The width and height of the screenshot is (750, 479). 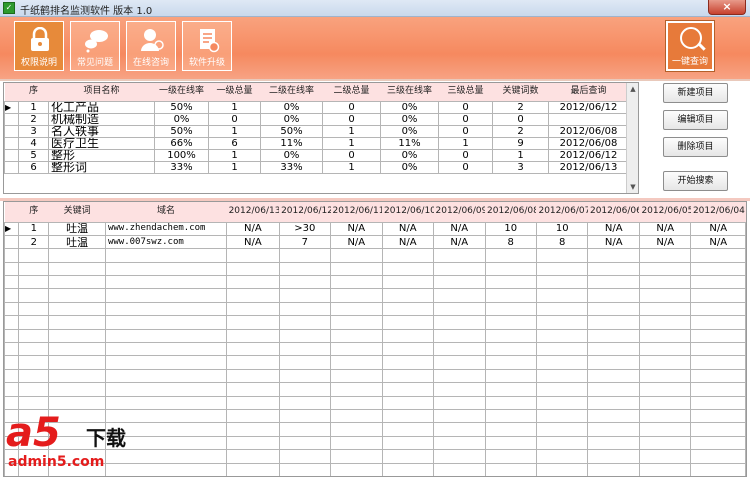 I want to click on project-cell: 11%, so click(x=409, y=143).